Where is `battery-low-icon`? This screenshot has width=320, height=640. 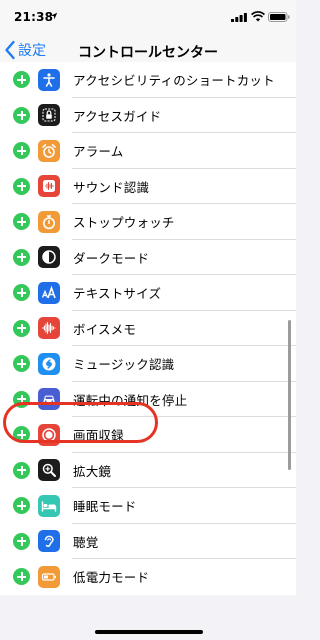
battery-low-icon is located at coordinates (49, 576).